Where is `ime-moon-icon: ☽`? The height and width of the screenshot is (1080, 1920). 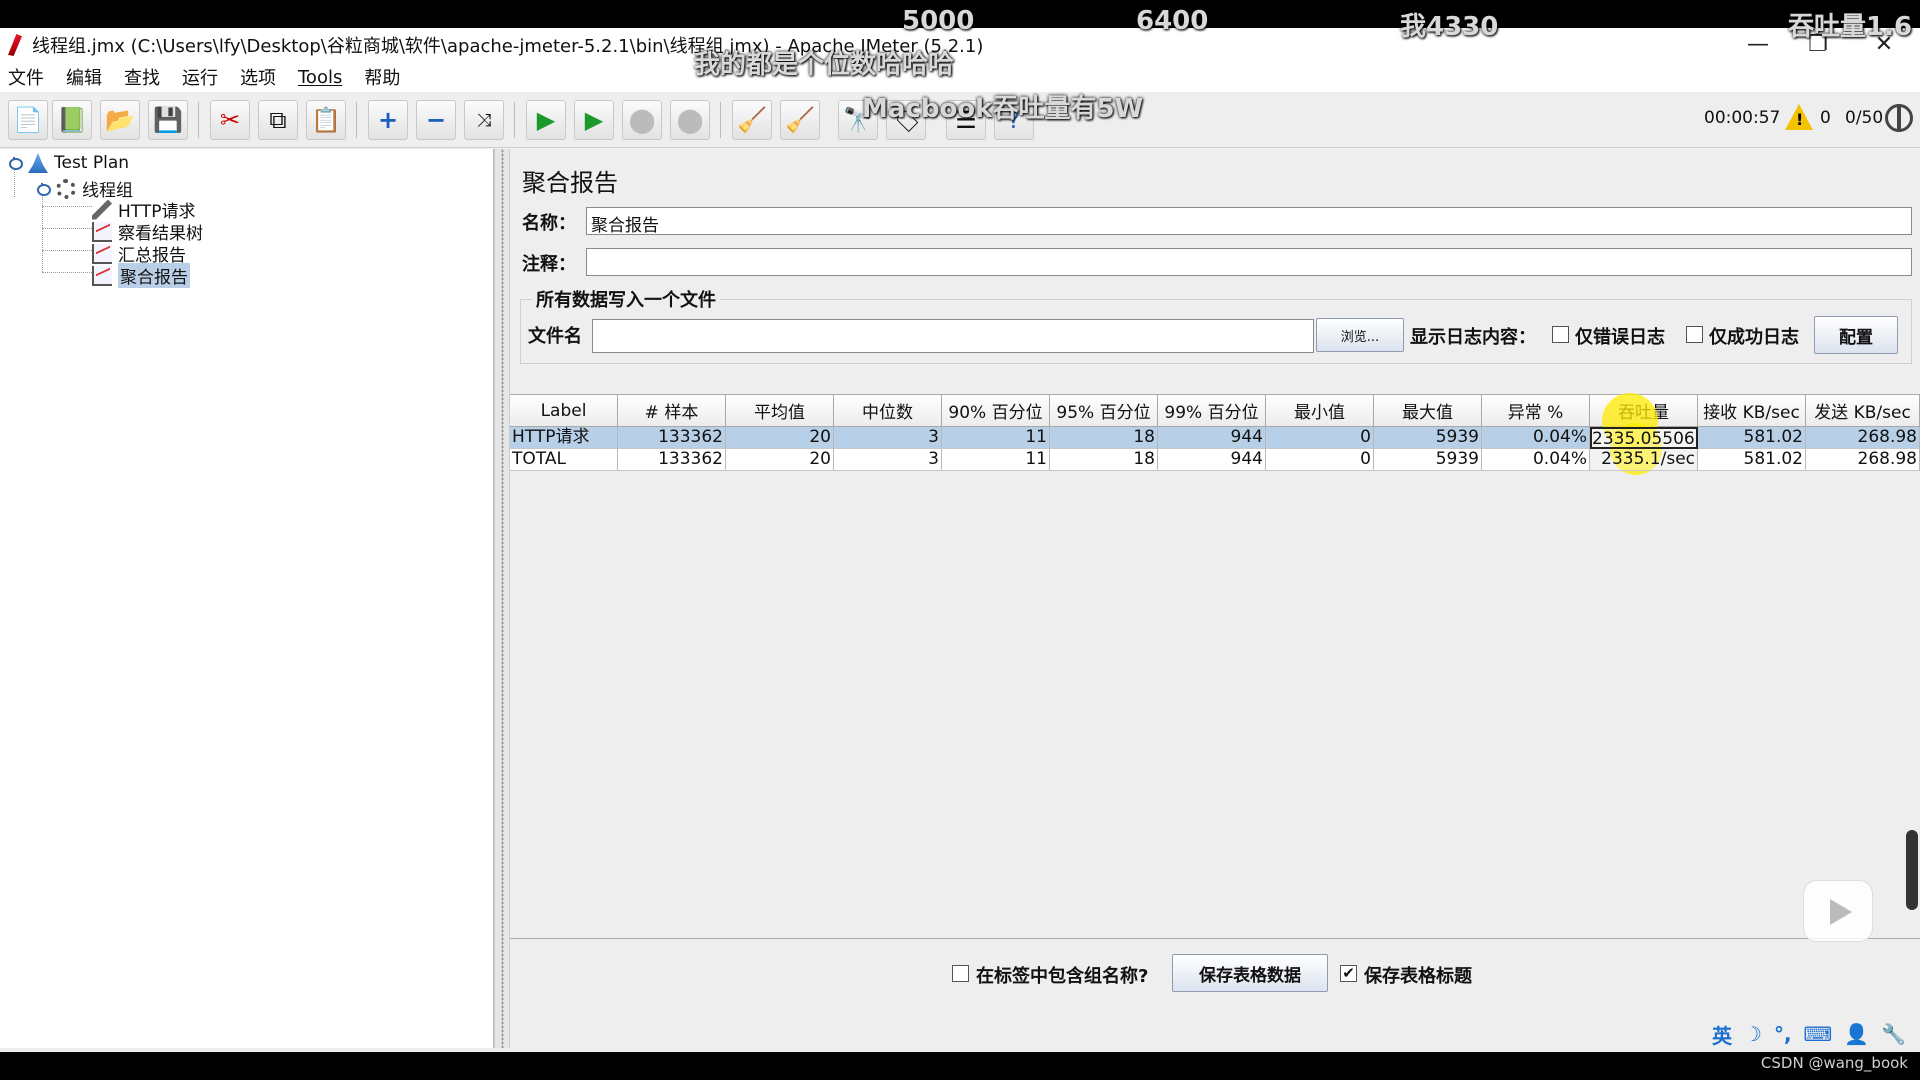 ime-moon-icon: ☽ is located at coordinates (1753, 1034).